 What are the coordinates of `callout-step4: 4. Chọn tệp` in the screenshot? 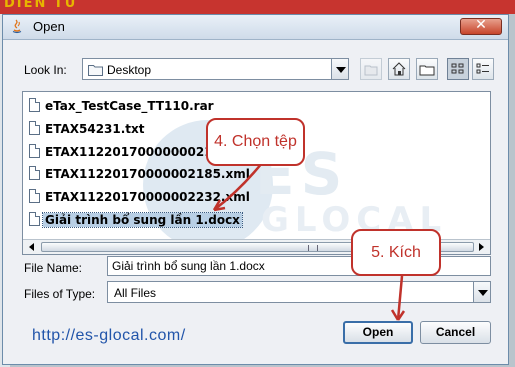 It's located at (255, 142).